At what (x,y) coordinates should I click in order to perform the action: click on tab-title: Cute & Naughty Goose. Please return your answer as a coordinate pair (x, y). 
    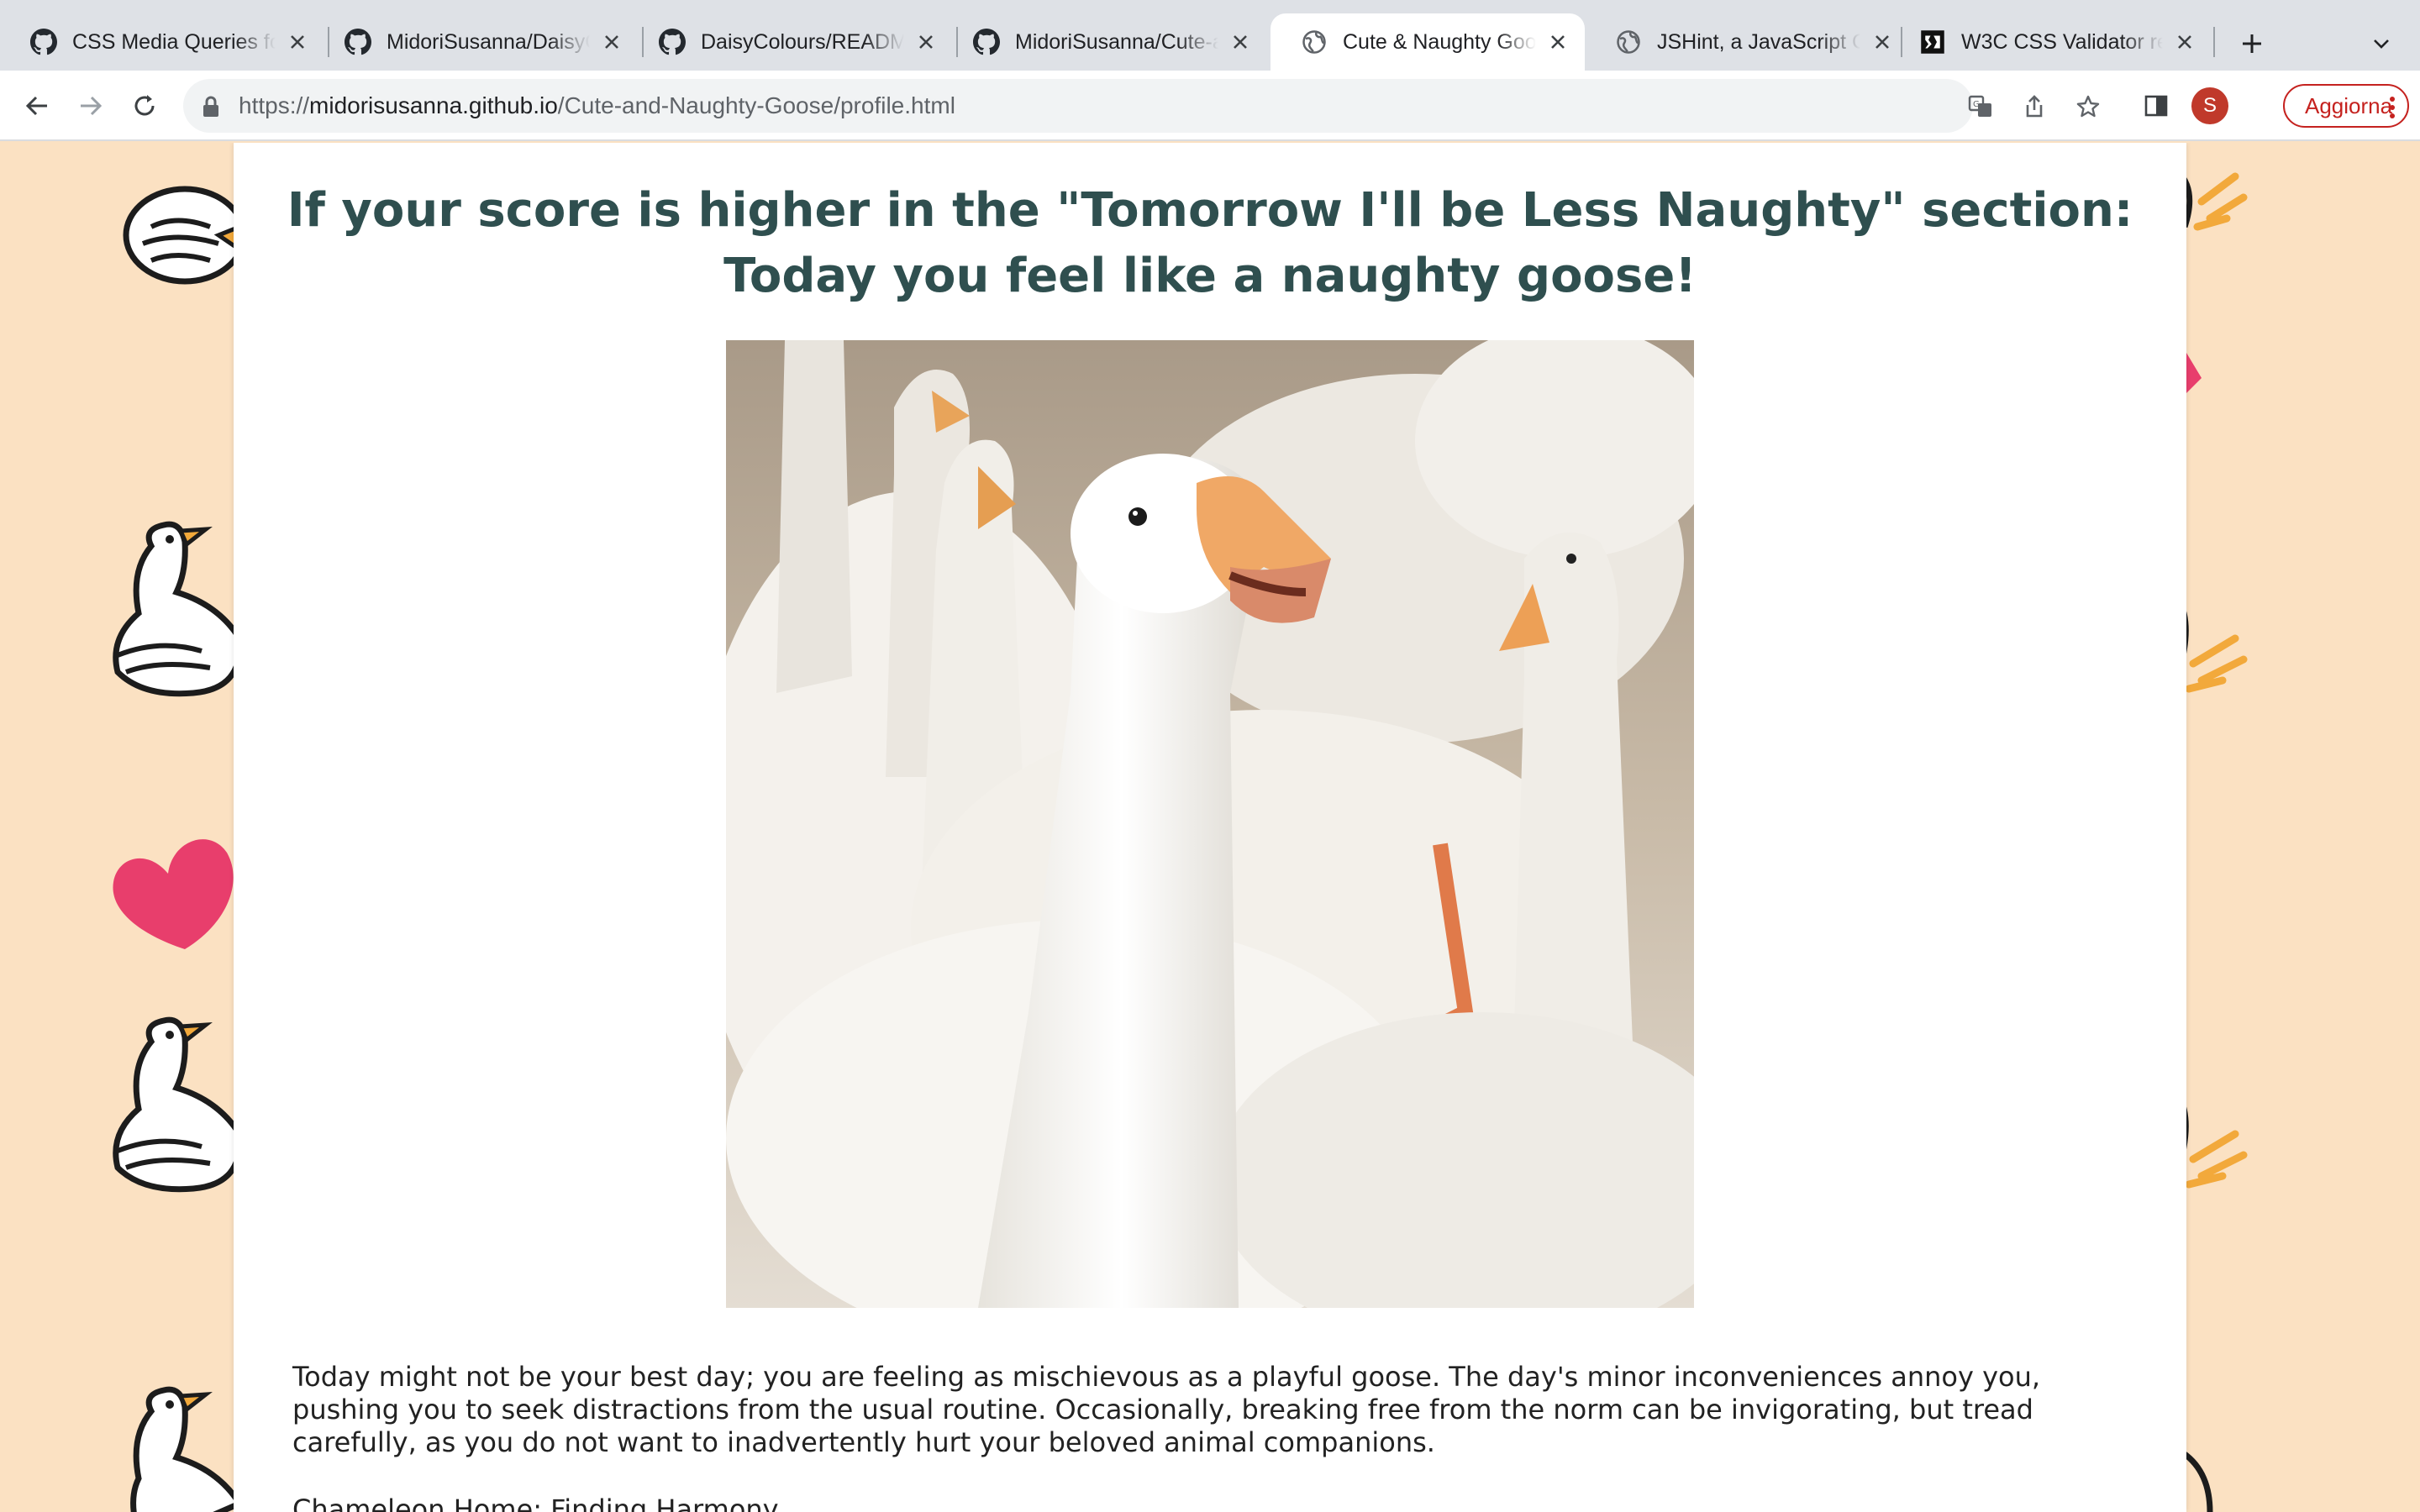
    Looking at the image, I should click on (1439, 41).